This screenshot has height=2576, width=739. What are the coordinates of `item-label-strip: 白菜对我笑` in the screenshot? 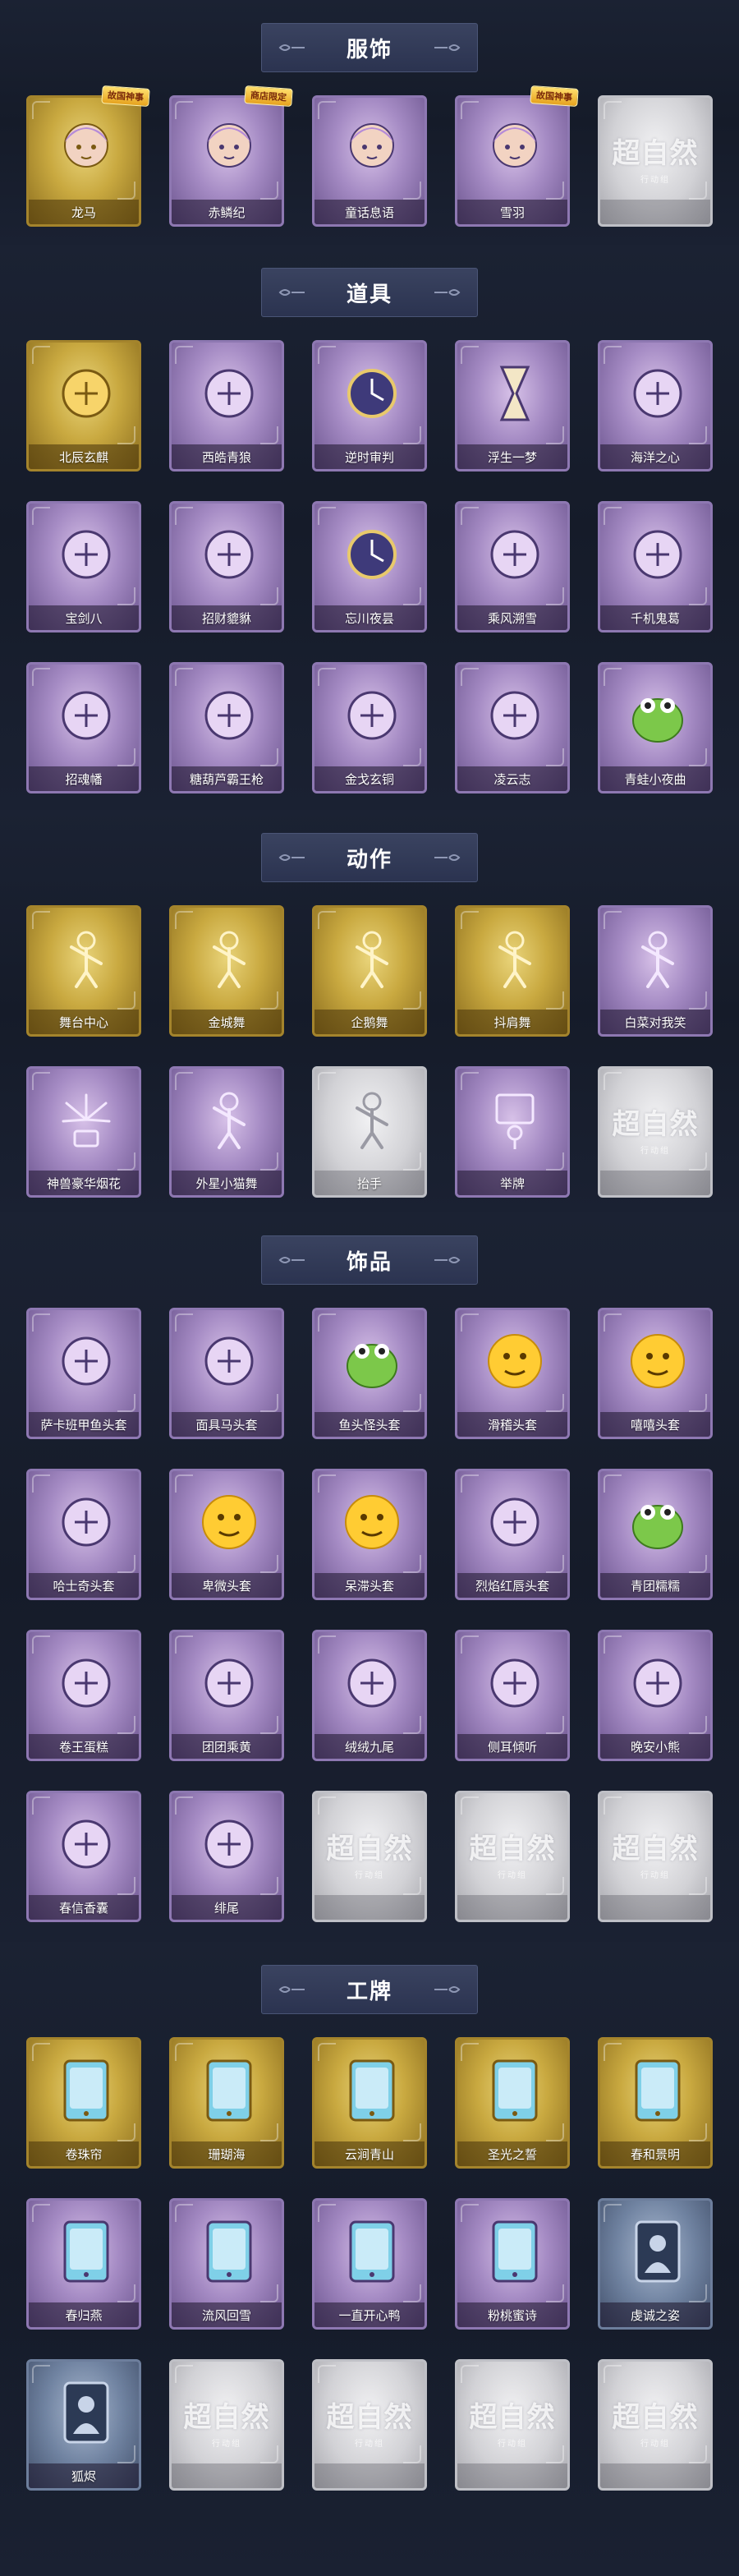 It's located at (655, 1022).